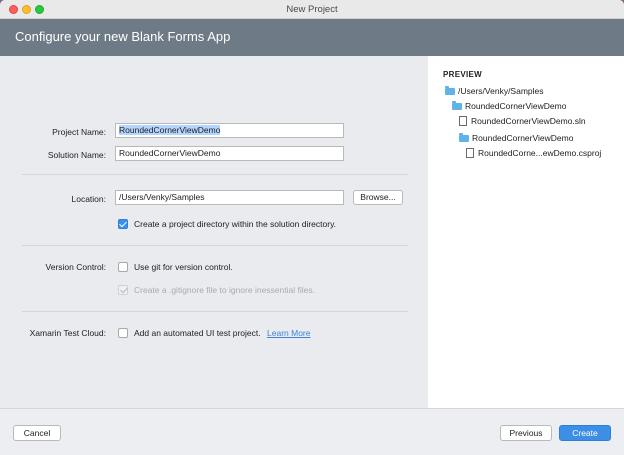 This screenshot has height=455, width=624. Describe the element at coordinates (312, 431) in the screenshot. I see `dialog-footer: Cancel Previous Create` at that location.